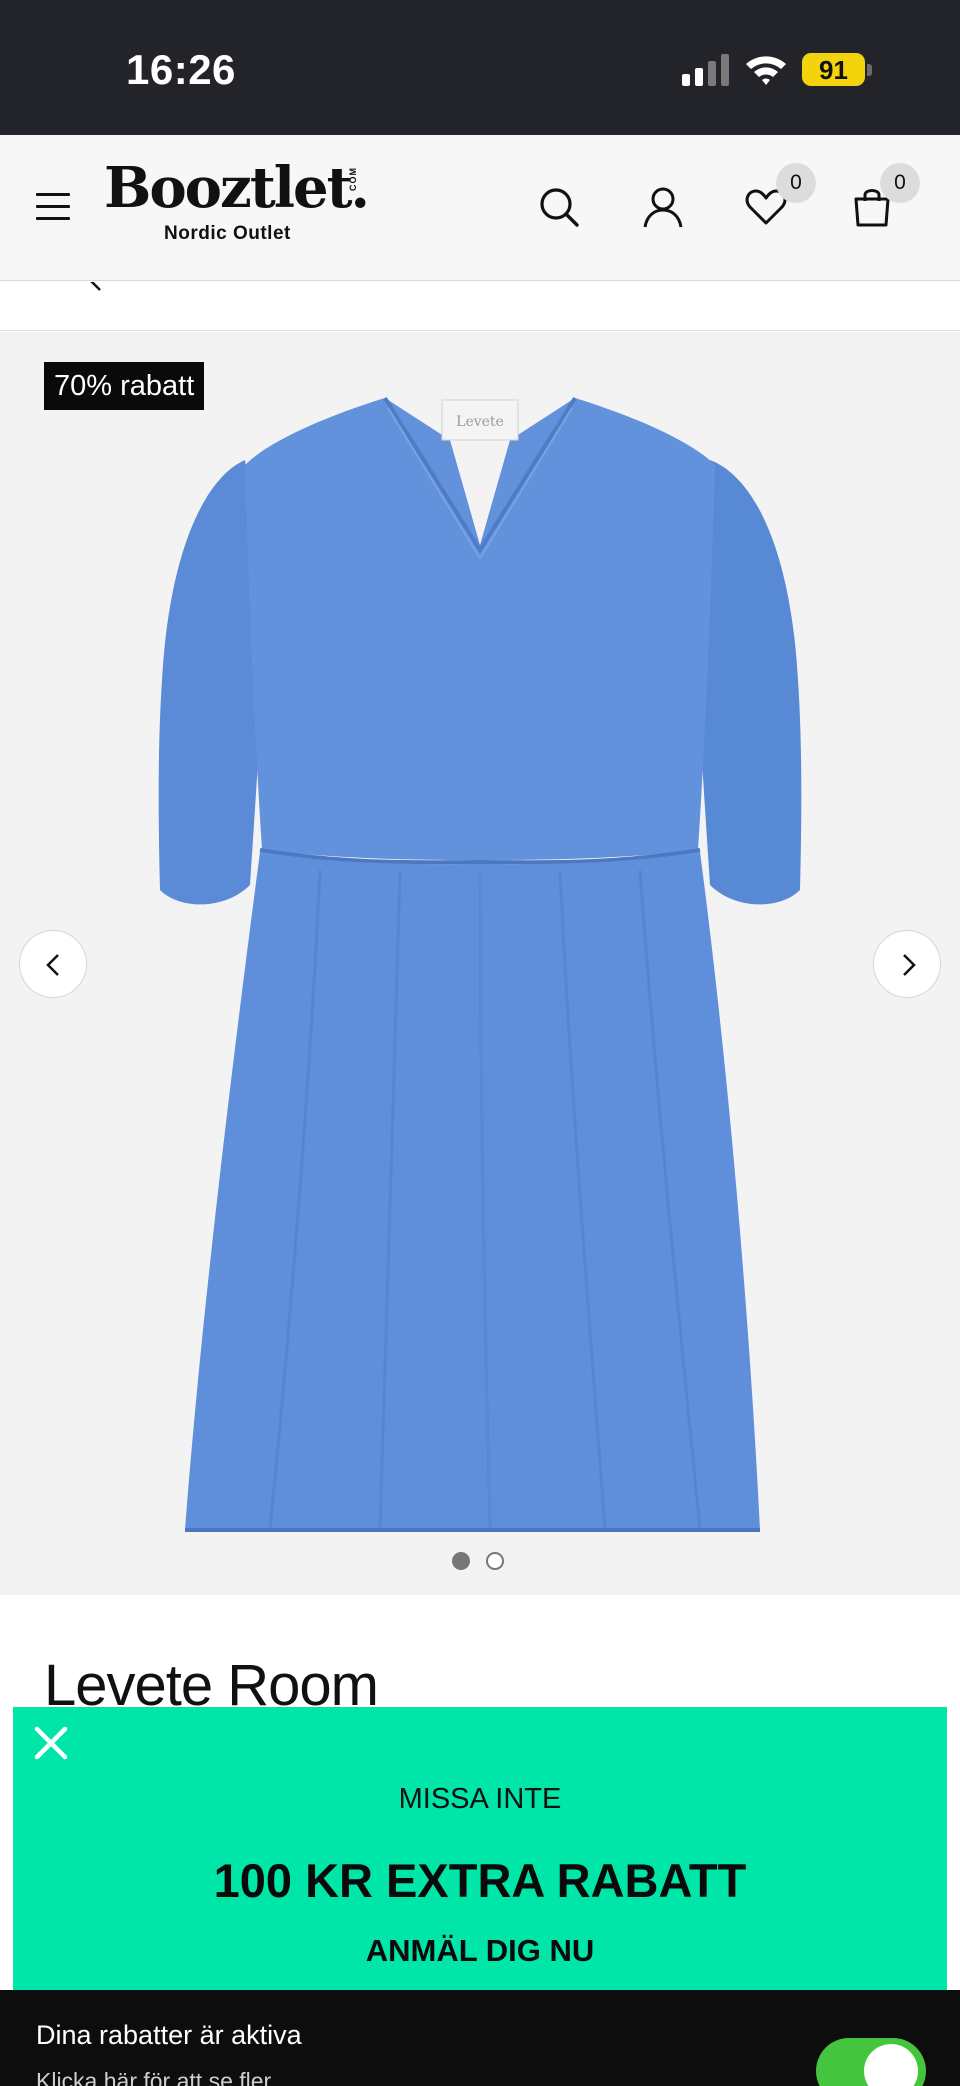 Image resolution: width=960 pixels, height=2086 pixels. Describe the element at coordinates (705, 70) in the screenshot. I see `cellular-signal-icon` at that location.